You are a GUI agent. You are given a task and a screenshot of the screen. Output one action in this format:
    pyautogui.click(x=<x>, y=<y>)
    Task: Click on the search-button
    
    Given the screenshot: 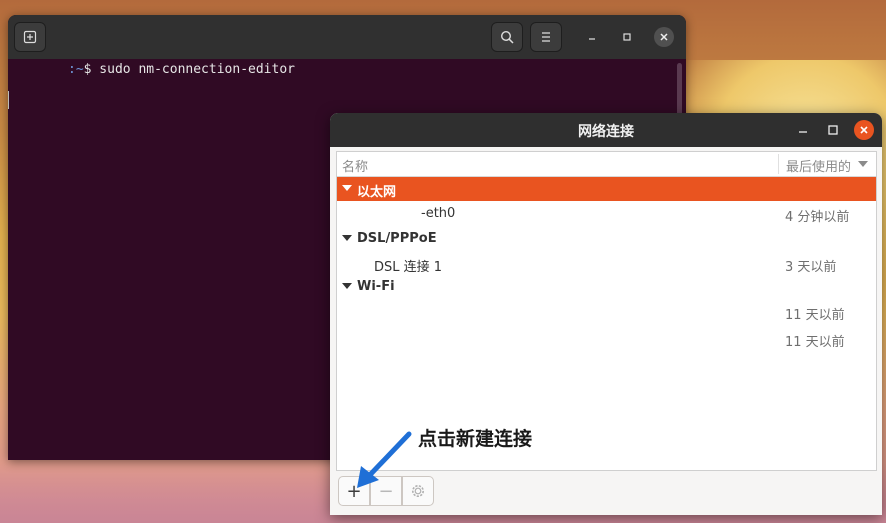 What is the action you would take?
    pyautogui.click(x=507, y=37)
    